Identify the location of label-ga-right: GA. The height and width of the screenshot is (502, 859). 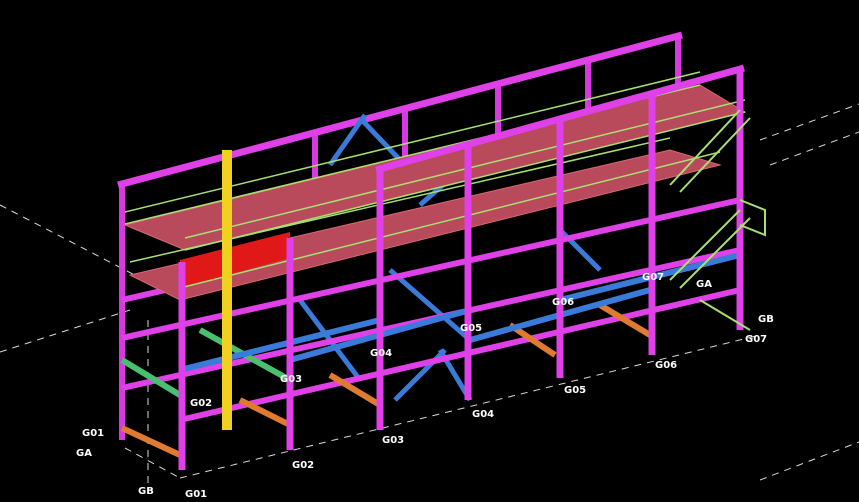
(704, 284).